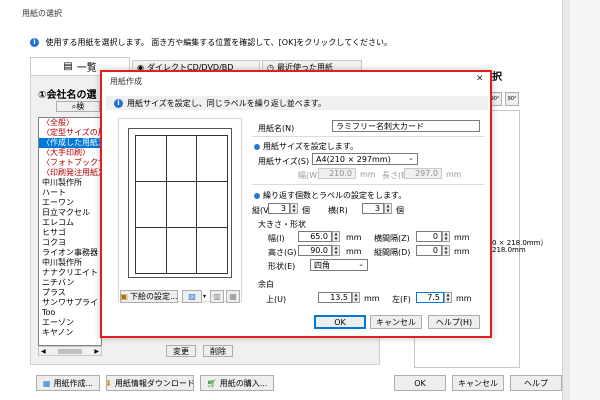 The width and height of the screenshot is (600, 400). I want to click on top-margin-input: 13.5, so click(335, 297).